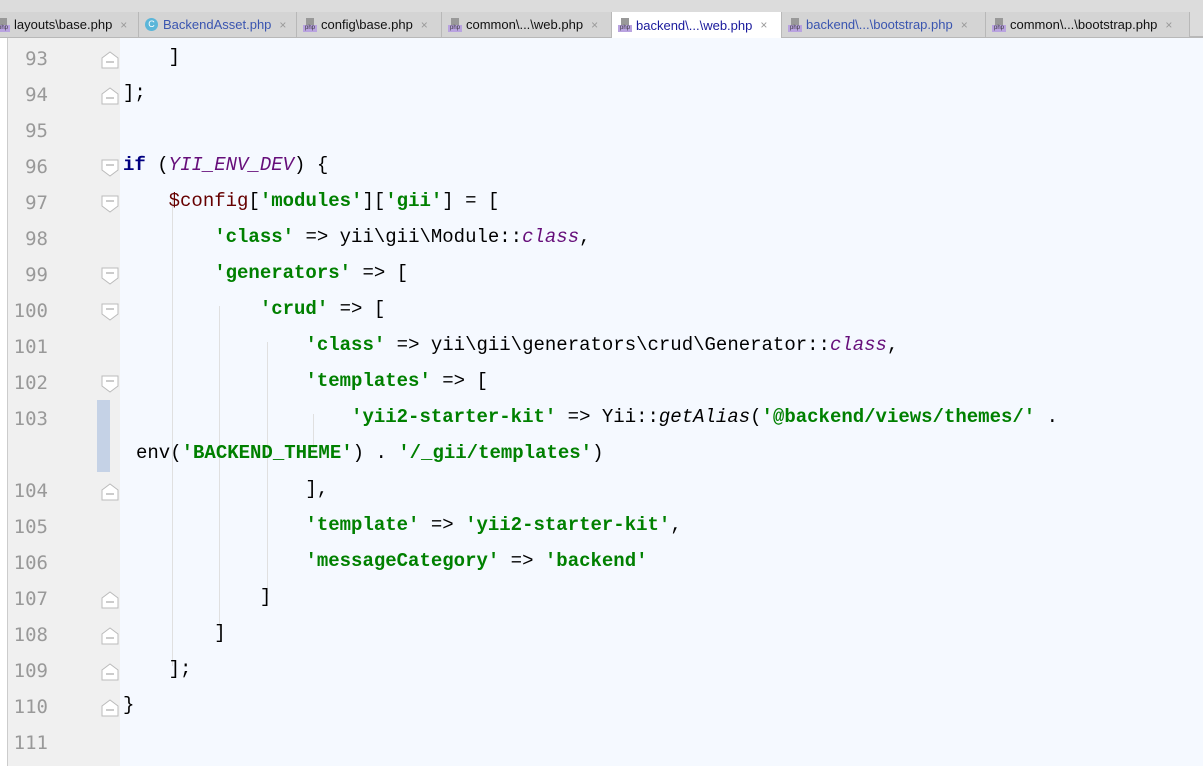 This screenshot has width=1203, height=766. What do you see at coordinates (254, 309) in the screenshot?
I see `code-text: 'crud' => [` at bounding box center [254, 309].